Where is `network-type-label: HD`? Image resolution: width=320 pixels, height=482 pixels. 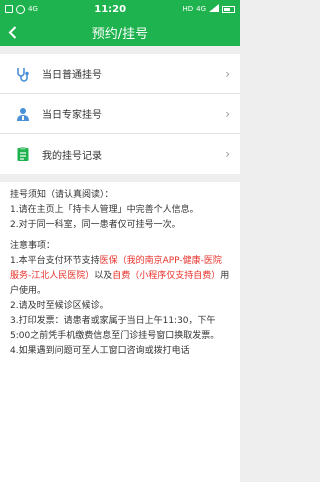
network-type-label: HD is located at coordinates (188, 9).